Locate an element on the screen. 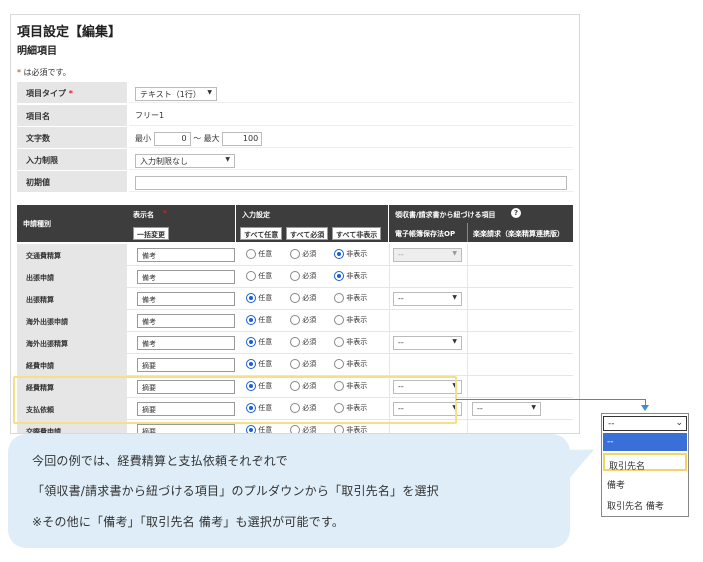 The width and height of the screenshot is (703, 562). row-label: 海外出張精算 is located at coordinates (72, 342).